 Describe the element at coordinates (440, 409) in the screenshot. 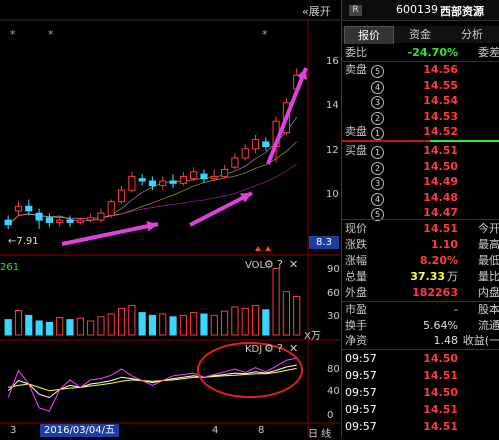

I see `tick-price: 14.51` at that location.